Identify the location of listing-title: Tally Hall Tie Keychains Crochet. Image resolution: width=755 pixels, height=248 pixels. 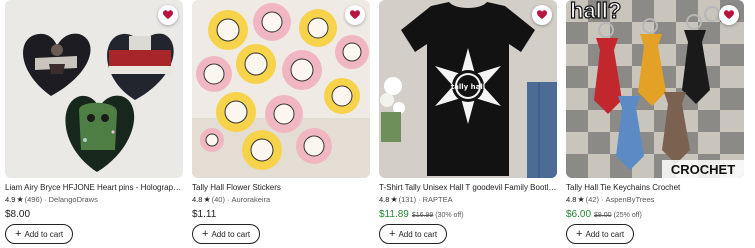
(655, 188).